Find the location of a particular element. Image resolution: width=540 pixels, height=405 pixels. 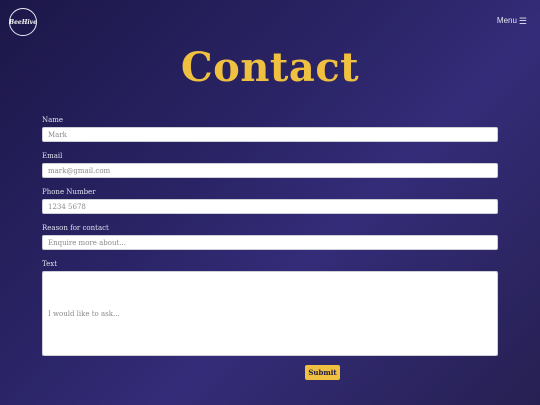

phone-input is located at coordinates (270, 206).